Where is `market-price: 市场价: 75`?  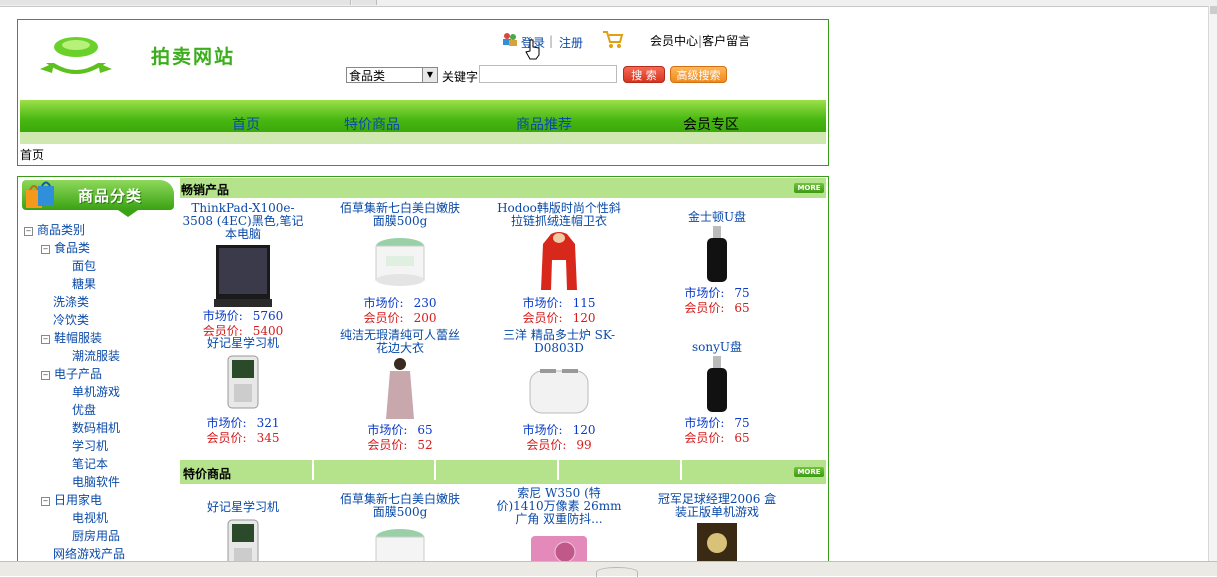
market-price: 市场价: 75 is located at coordinates (717, 423).